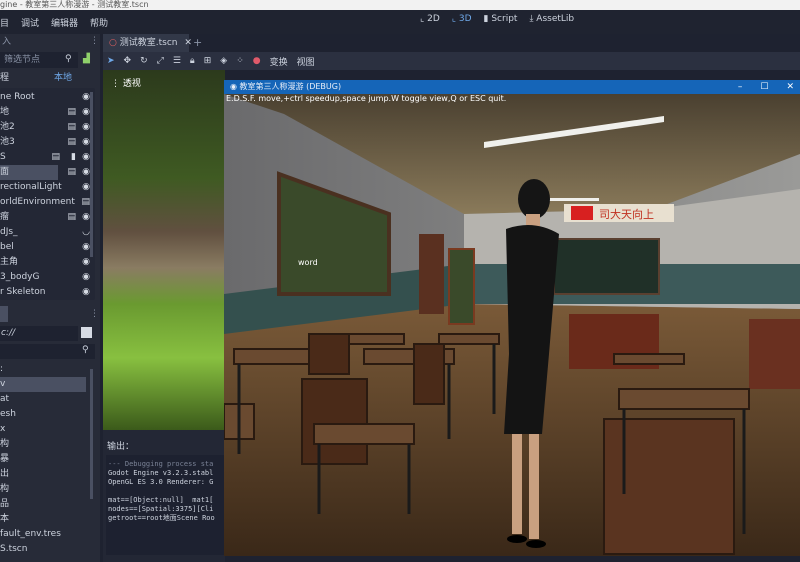 Image resolution: width=800 pixels, height=562 pixels. Describe the element at coordinates (46, 187) in the screenshot. I see `tree-node: rectionalLight ◉` at that location.